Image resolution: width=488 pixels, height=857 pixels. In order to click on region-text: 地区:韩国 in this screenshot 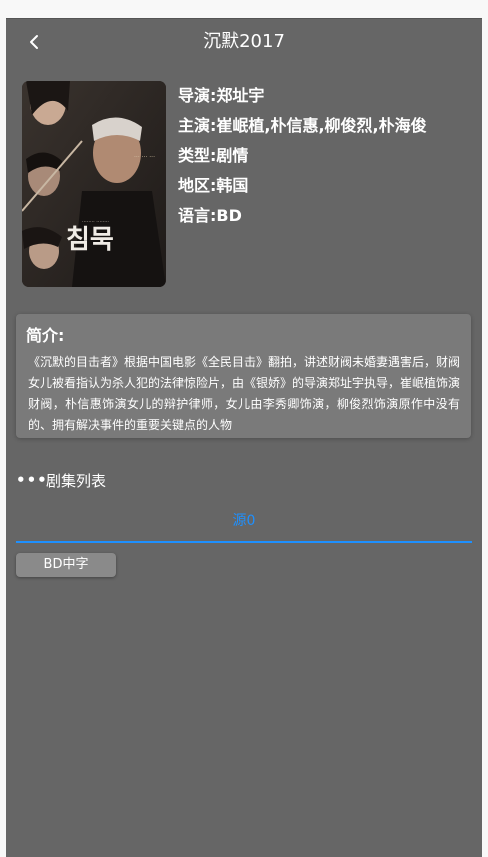, I will do `click(213, 185)`.